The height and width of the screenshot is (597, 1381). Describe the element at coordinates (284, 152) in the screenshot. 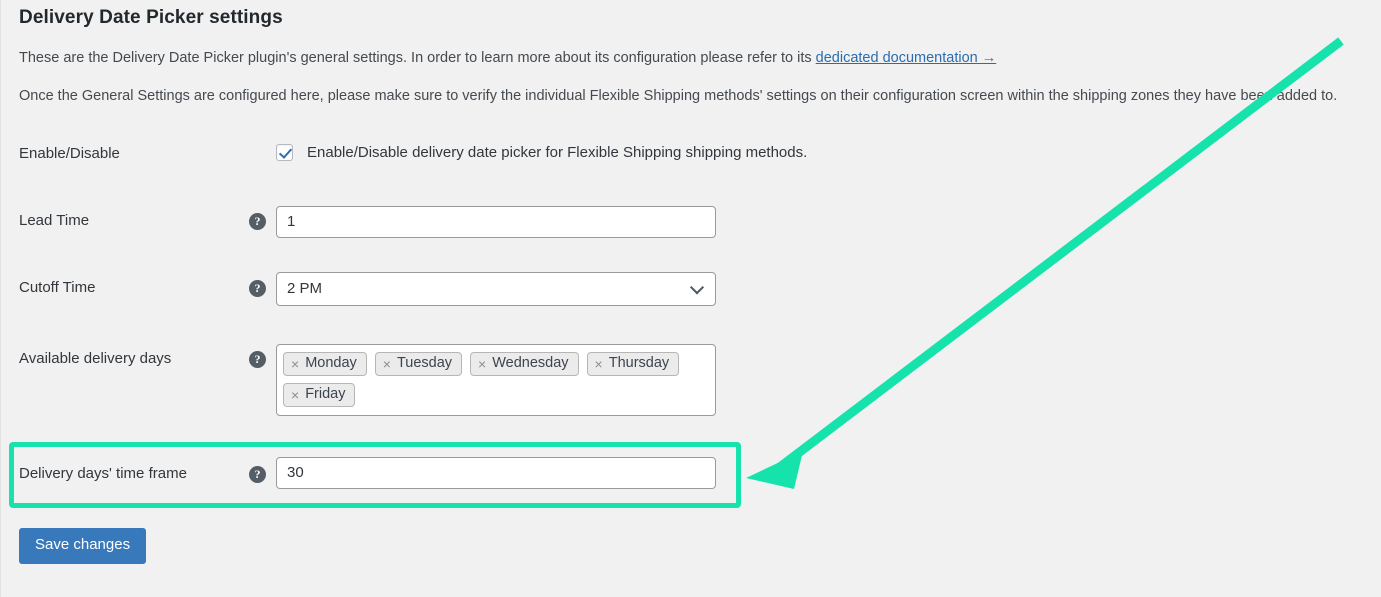

I see `enable-disable-checkbox` at that location.